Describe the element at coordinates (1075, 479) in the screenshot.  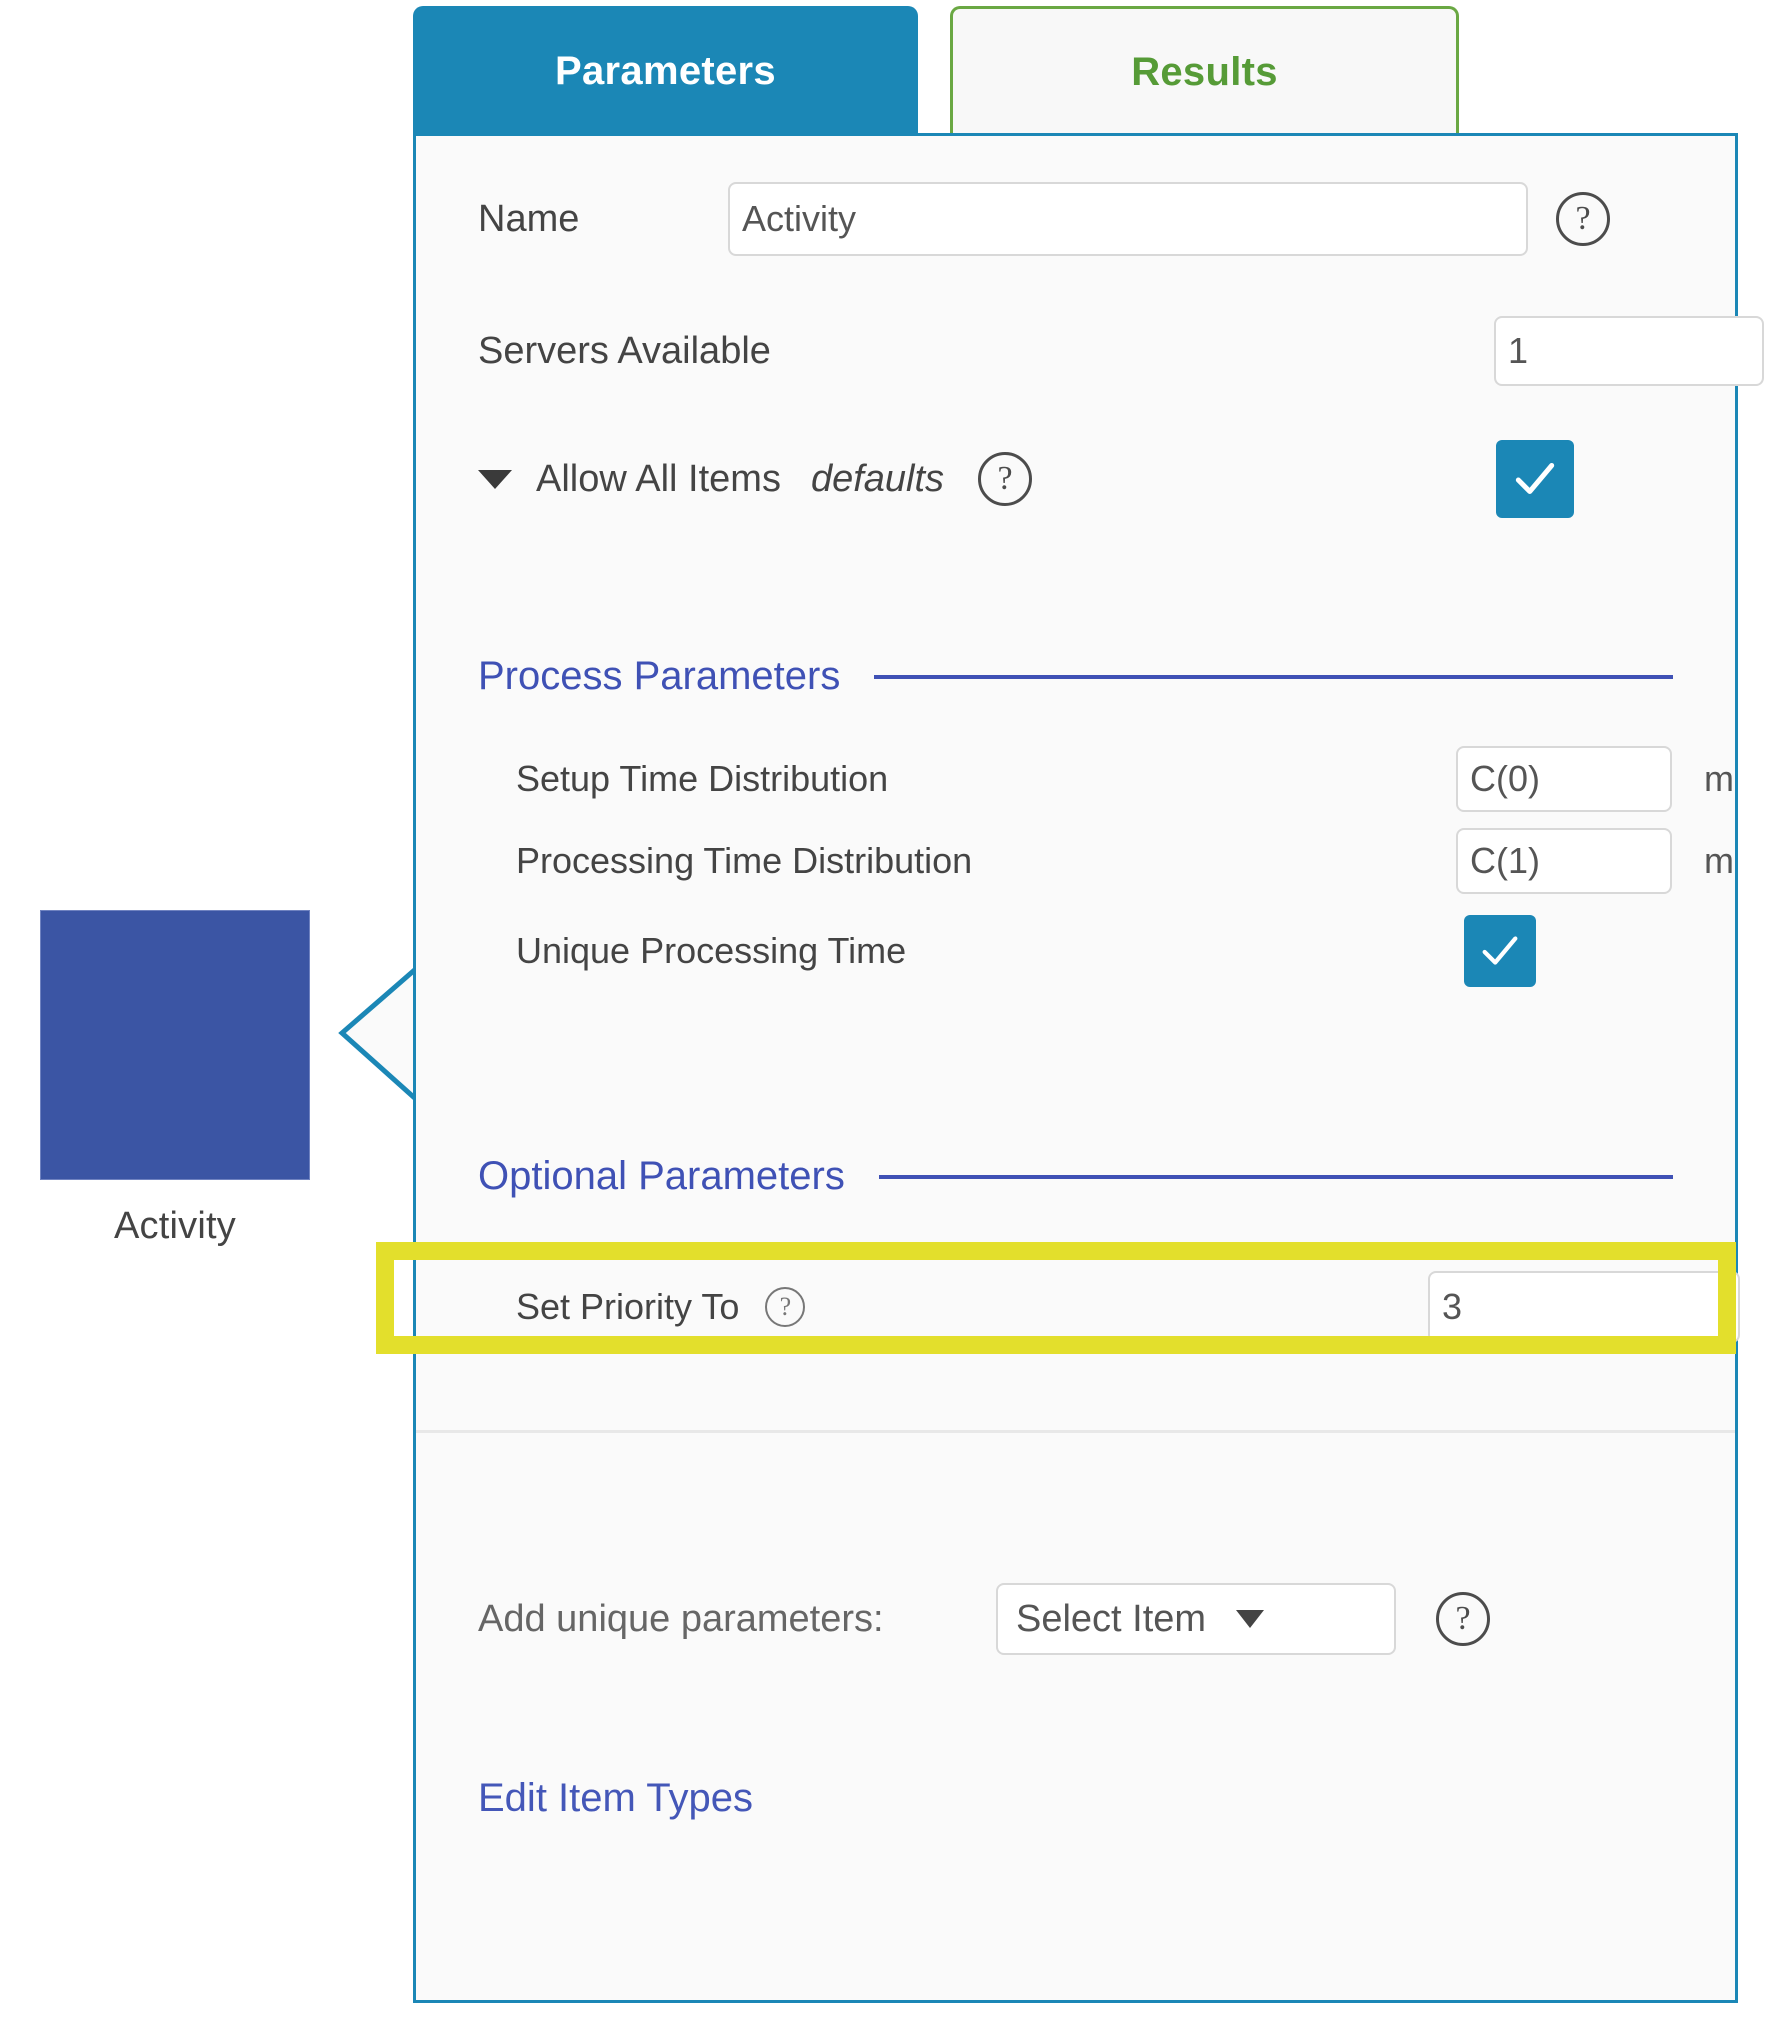
I see `allow-all-items-row: Allow All Items defaults ?` at that location.